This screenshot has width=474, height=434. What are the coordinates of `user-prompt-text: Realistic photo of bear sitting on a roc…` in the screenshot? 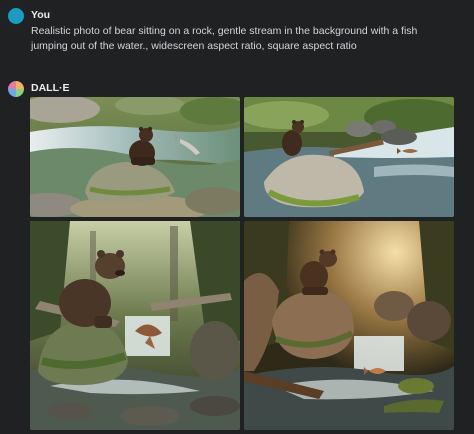 It's located at (224, 38).